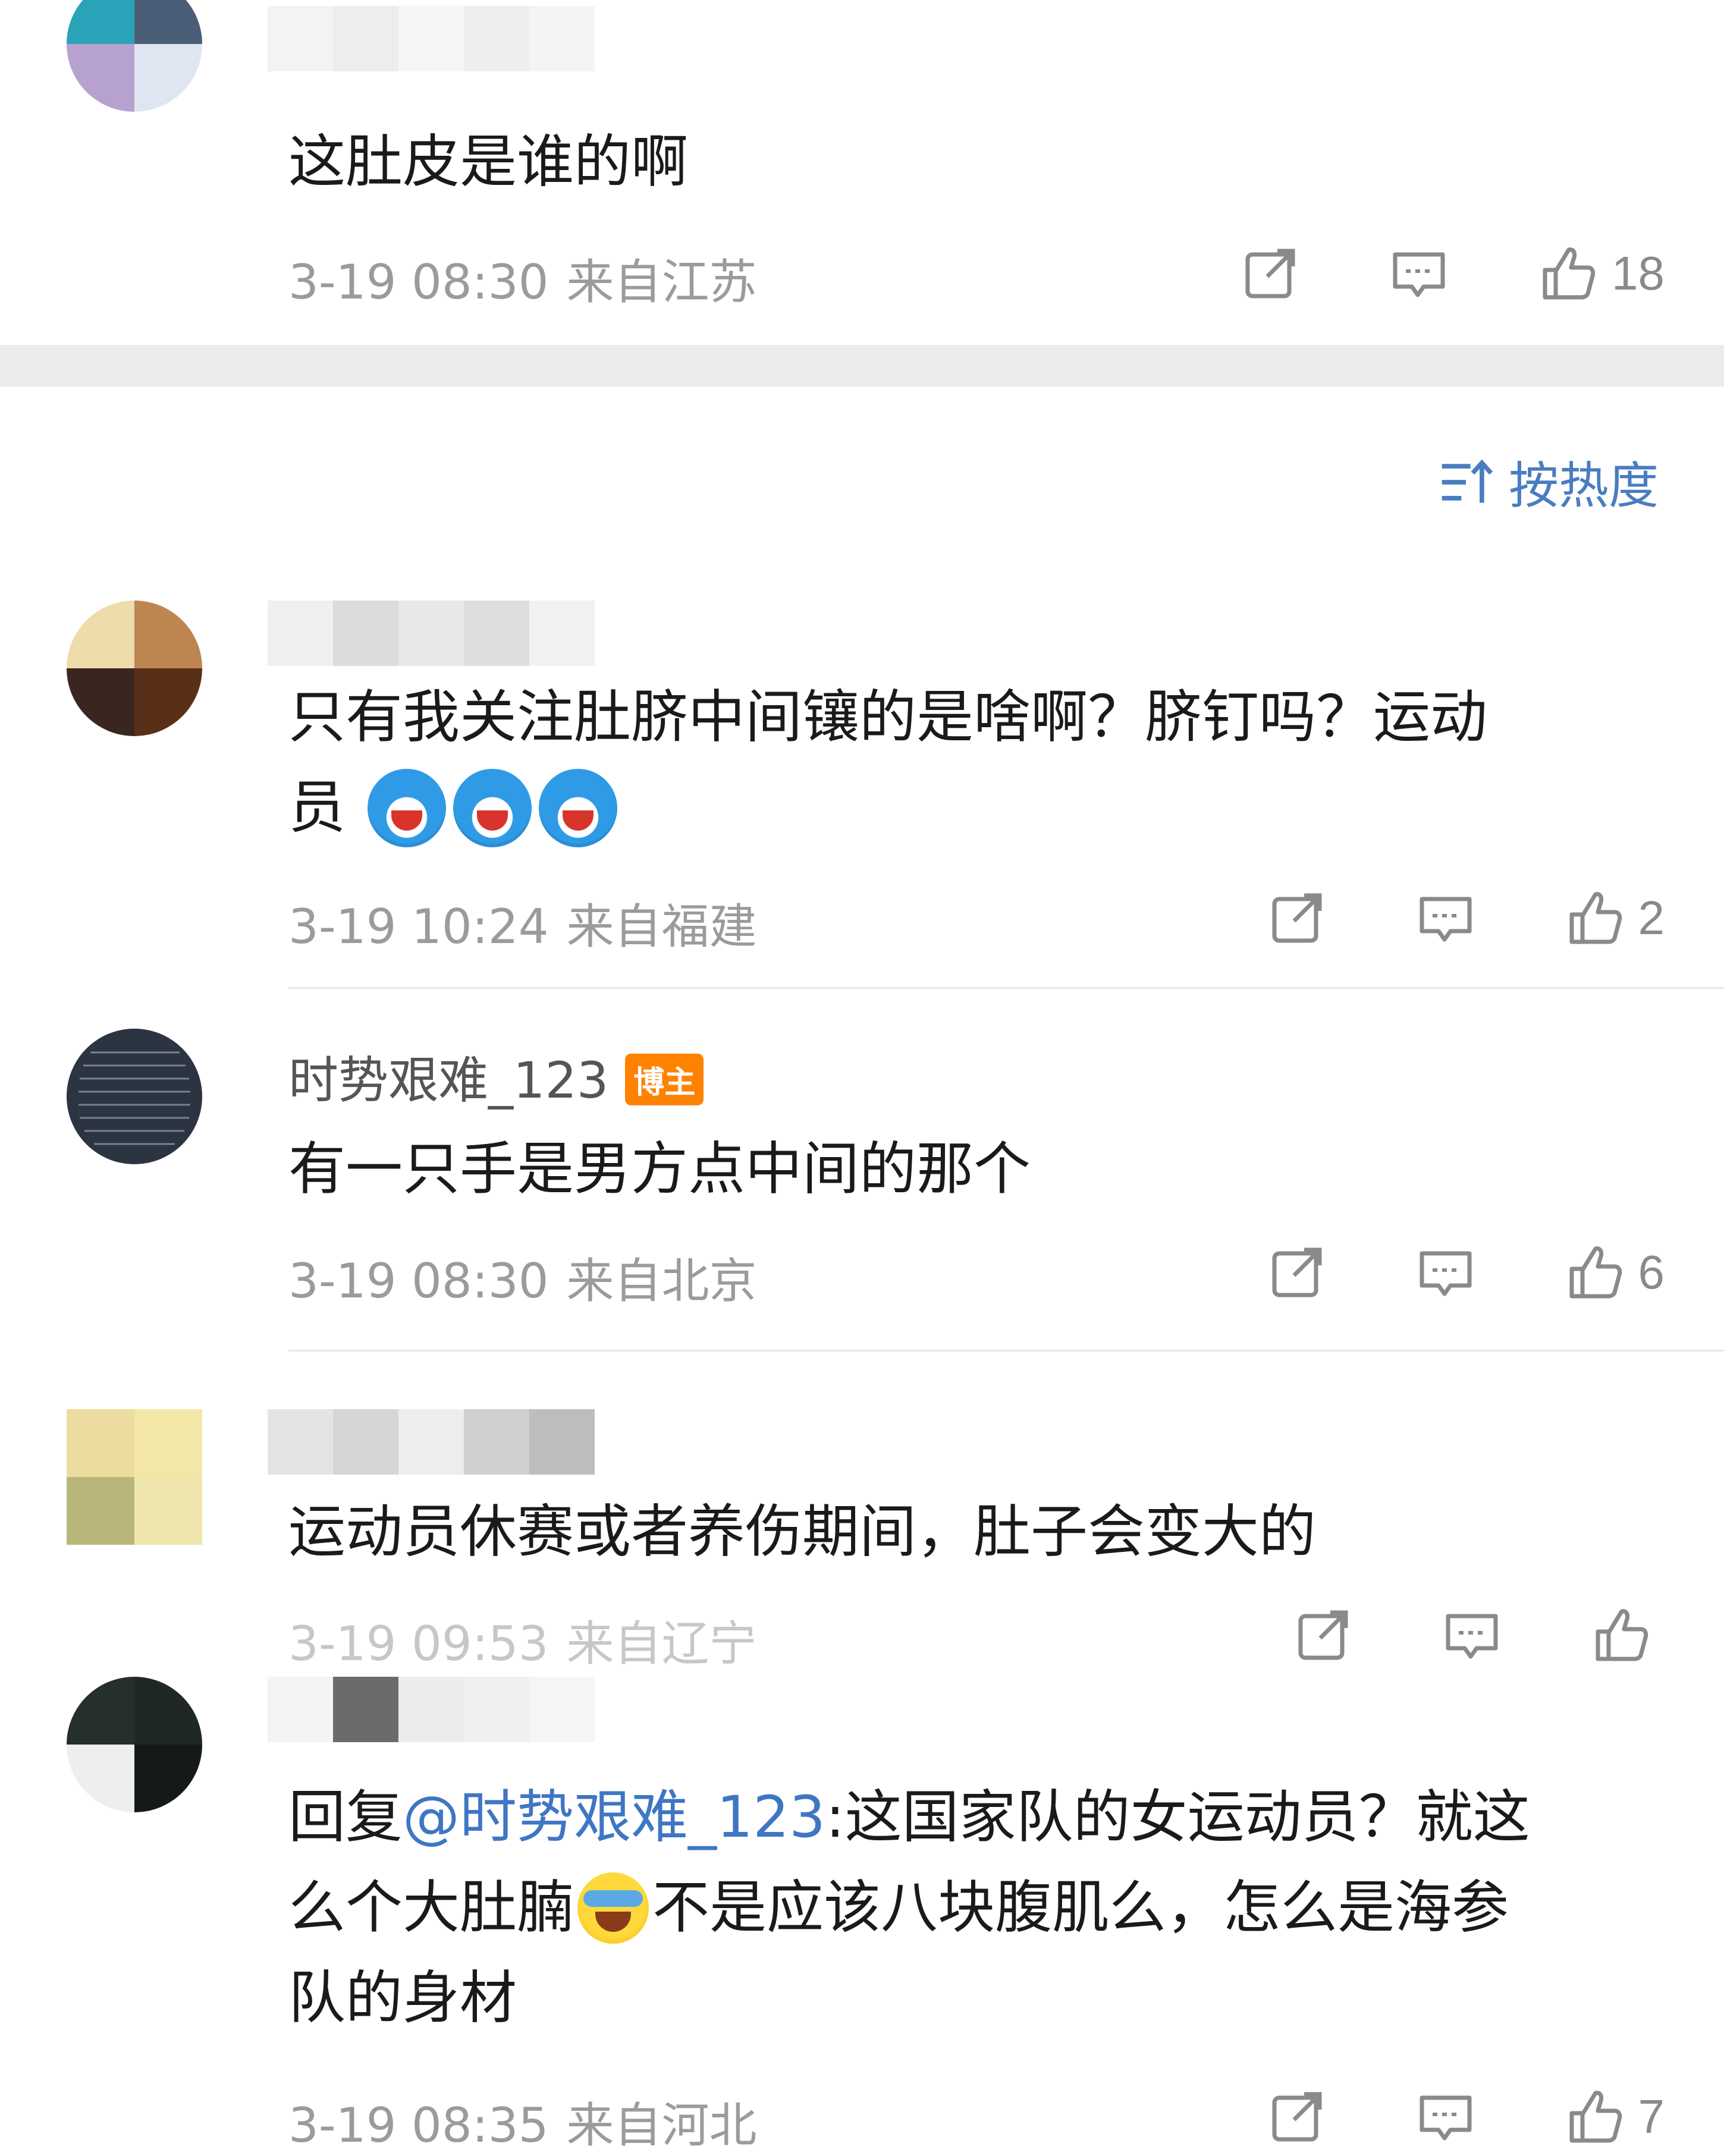 The width and height of the screenshot is (1724, 2156). I want to click on like-count: 6, so click(1651, 1273).